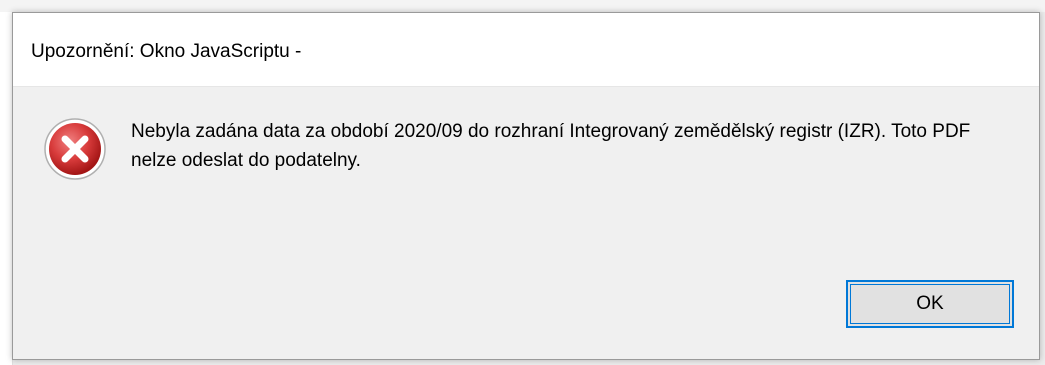 The image size is (1045, 365). I want to click on background-strip, so click(522, 6).